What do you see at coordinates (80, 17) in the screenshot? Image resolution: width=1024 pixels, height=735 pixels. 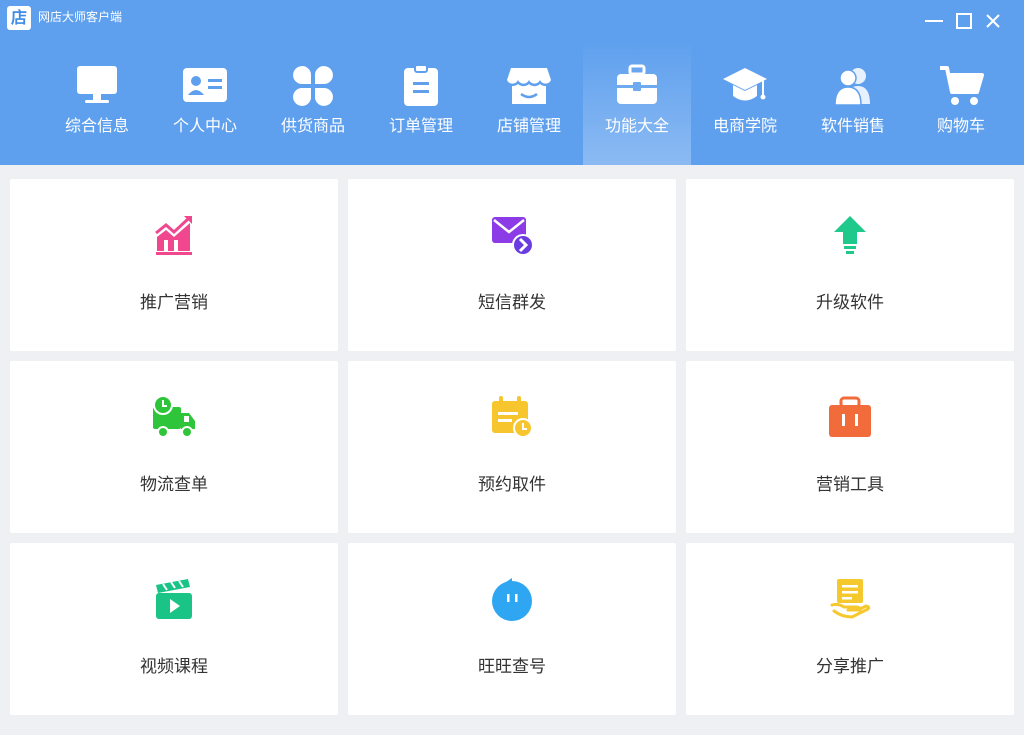 I see `app-title: 网店大师客户端` at bounding box center [80, 17].